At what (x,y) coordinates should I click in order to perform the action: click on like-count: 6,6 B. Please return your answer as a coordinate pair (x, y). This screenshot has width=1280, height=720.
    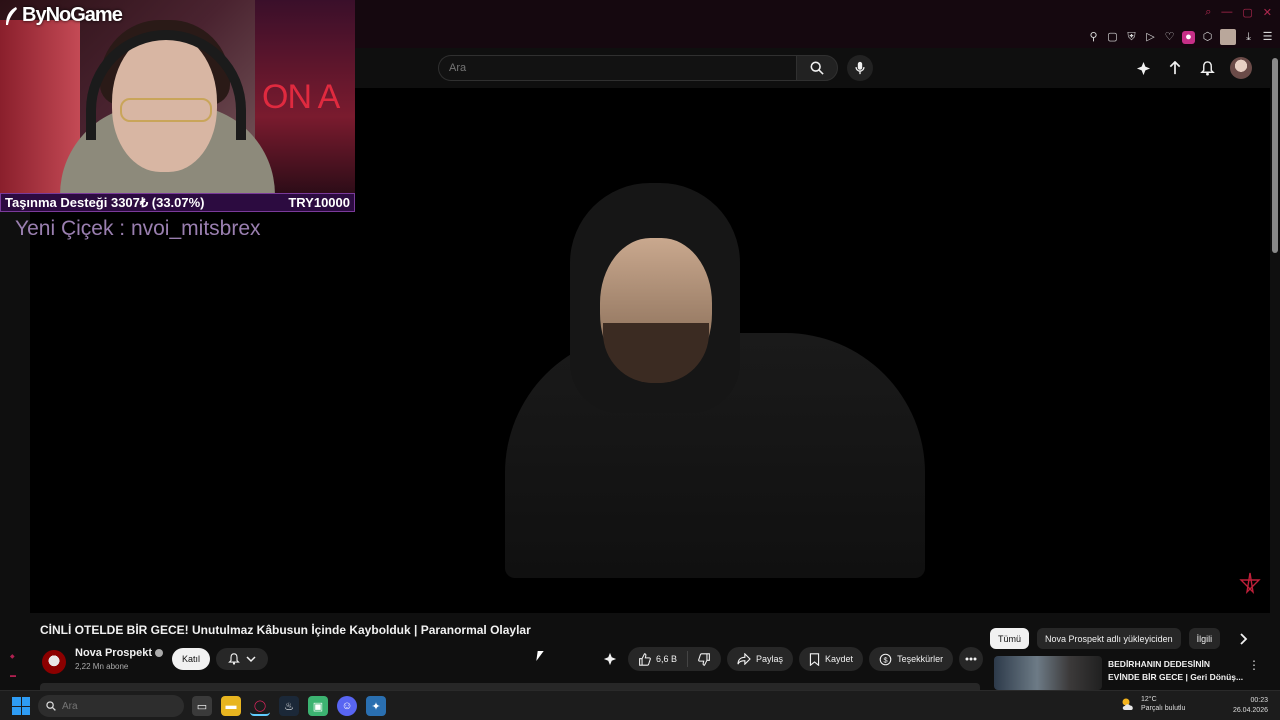
    Looking at the image, I should click on (667, 659).